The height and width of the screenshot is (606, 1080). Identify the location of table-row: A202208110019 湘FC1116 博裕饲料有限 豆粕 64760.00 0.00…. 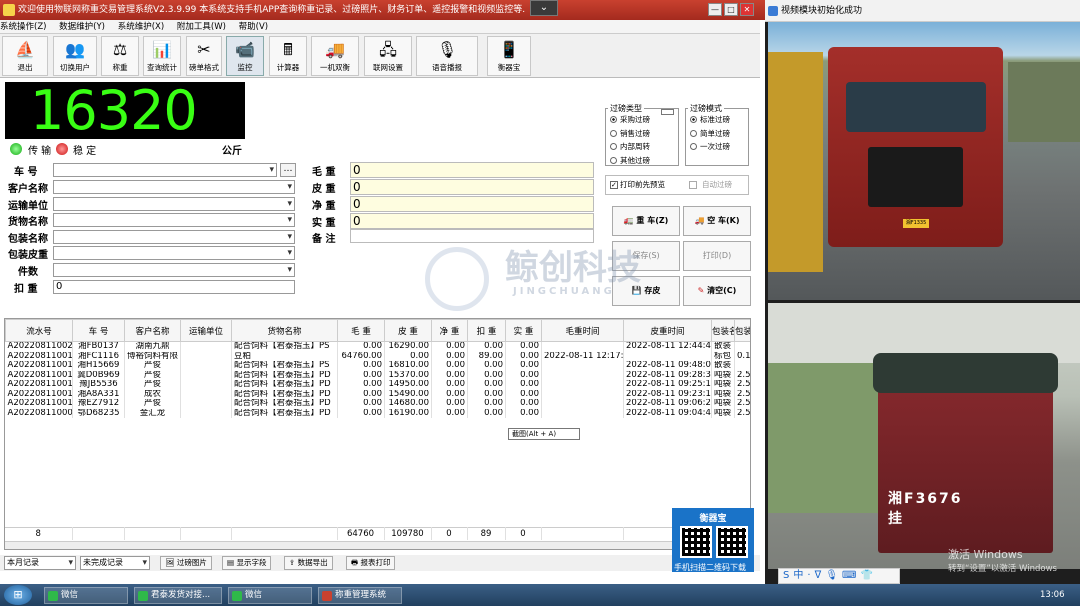
(377, 356).